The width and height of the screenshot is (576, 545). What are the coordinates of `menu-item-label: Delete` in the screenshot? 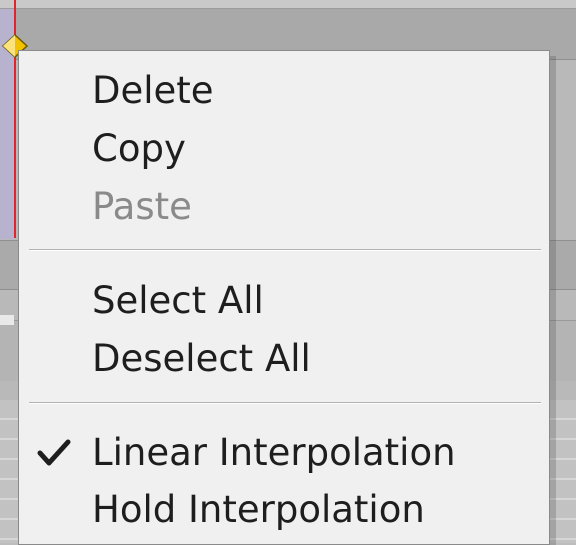 It's located at (153, 90).